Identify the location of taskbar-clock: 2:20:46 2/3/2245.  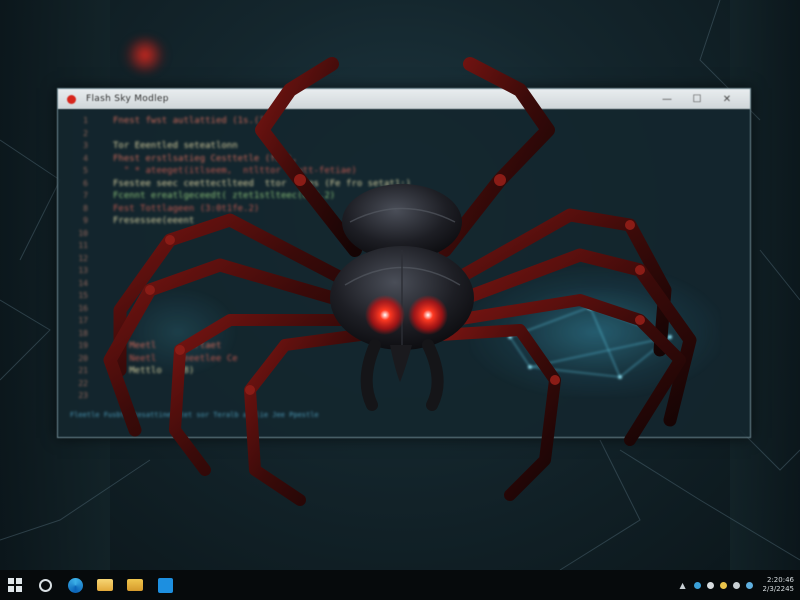
(778, 585).